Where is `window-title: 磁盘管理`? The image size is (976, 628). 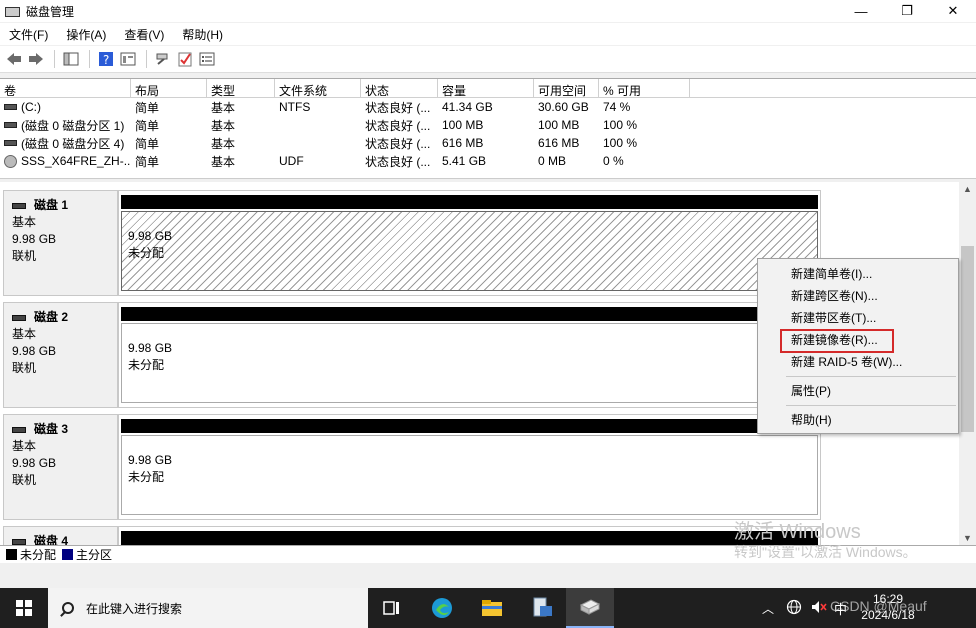
window-title: 磁盘管理 is located at coordinates (50, 11).